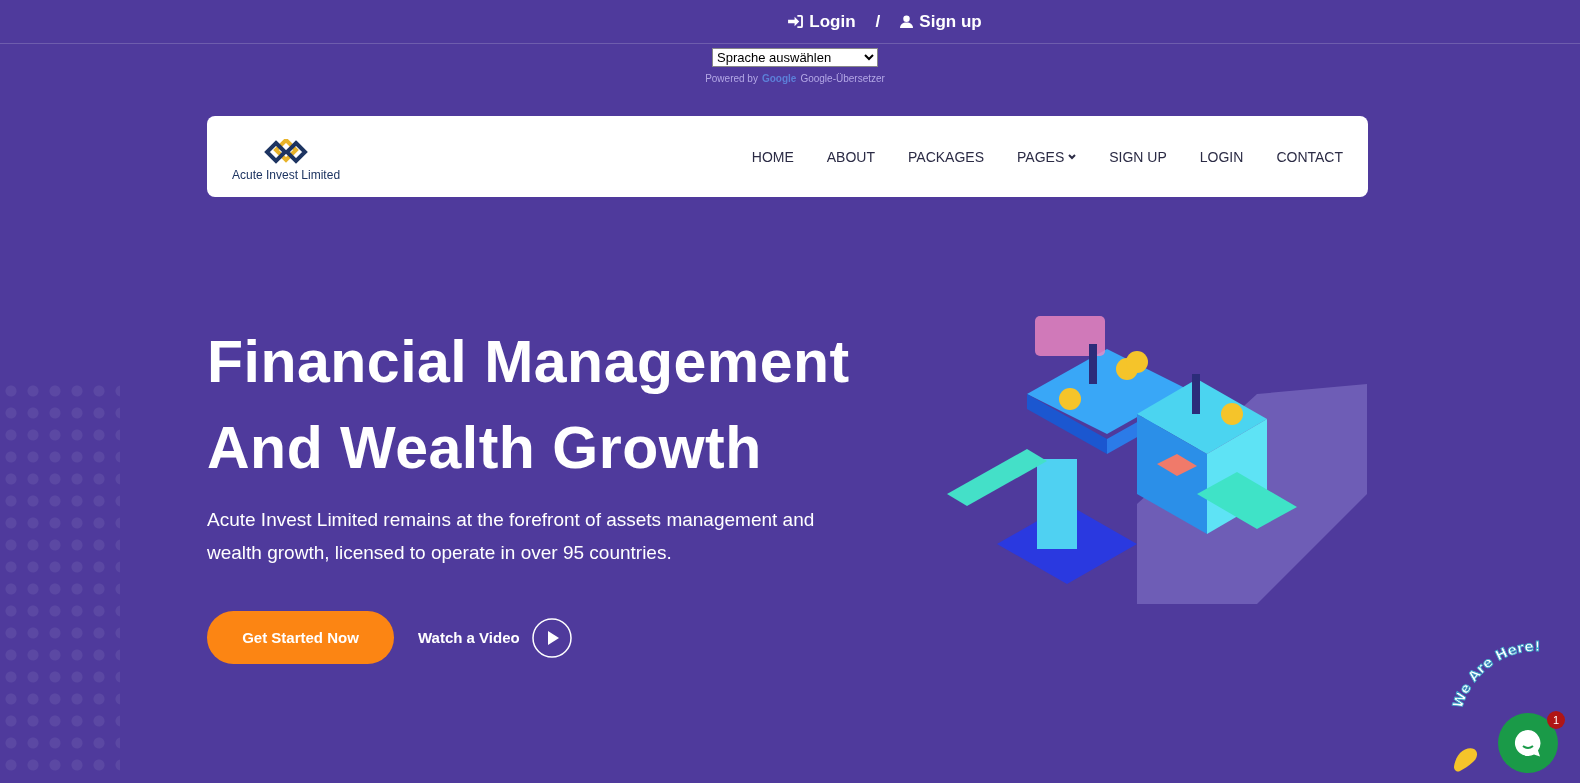 The height and width of the screenshot is (783, 1580). What do you see at coordinates (1047, 156) in the screenshot?
I see `nav-link: PAGES` at bounding box center [1047, 156].